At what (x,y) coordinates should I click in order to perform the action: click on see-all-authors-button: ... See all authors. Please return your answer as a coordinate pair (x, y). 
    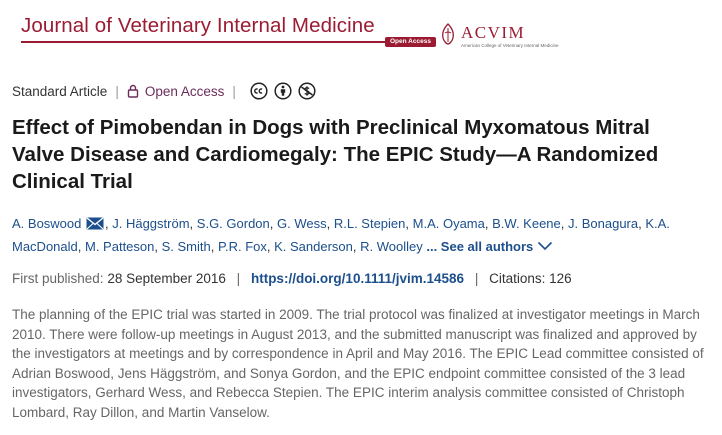
    Looking at the image, I should click on (489, 246).